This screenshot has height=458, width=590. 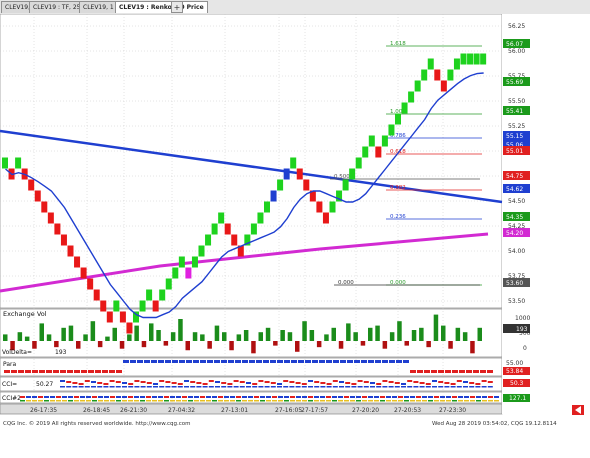 What do you see at coordinates (514, 233) in the screenshot?
I see `price-badge-label: 54.20` at bounding box center [514, 233].